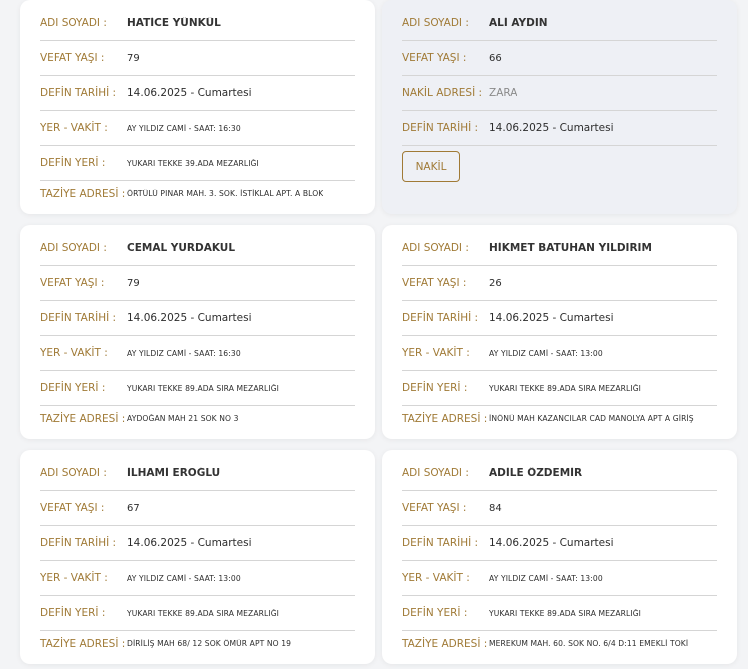 This screenshot has height=669, width=748. I want to click on transfer-button: NAKİL, so click(431, 166).